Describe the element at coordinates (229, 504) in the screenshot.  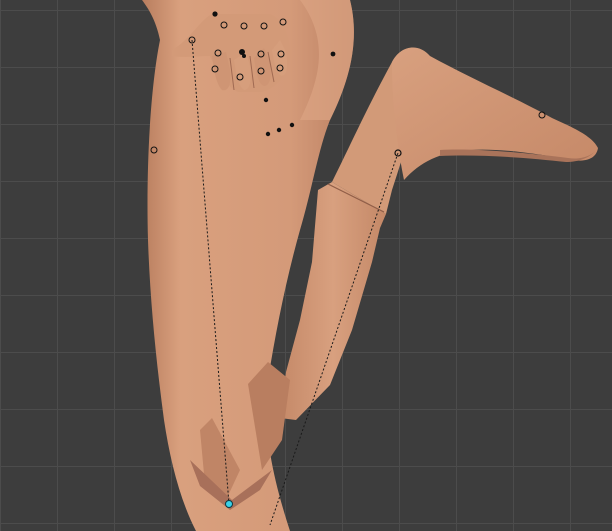
I see `selected-pivot-icon` at that location.